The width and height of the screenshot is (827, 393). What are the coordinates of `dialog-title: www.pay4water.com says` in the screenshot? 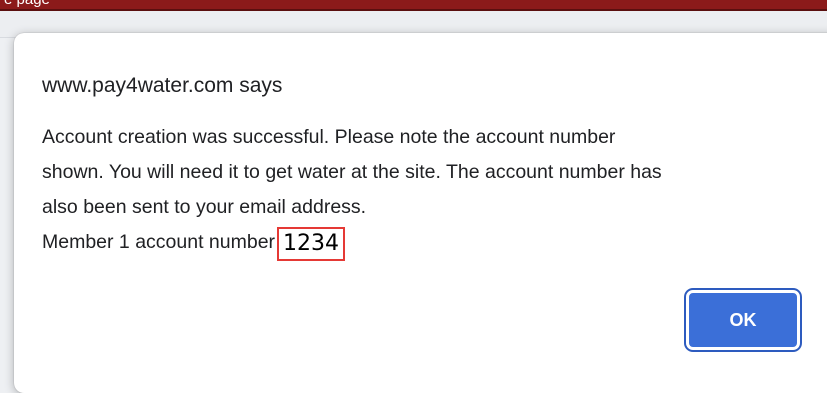 It's located at (162, 85).